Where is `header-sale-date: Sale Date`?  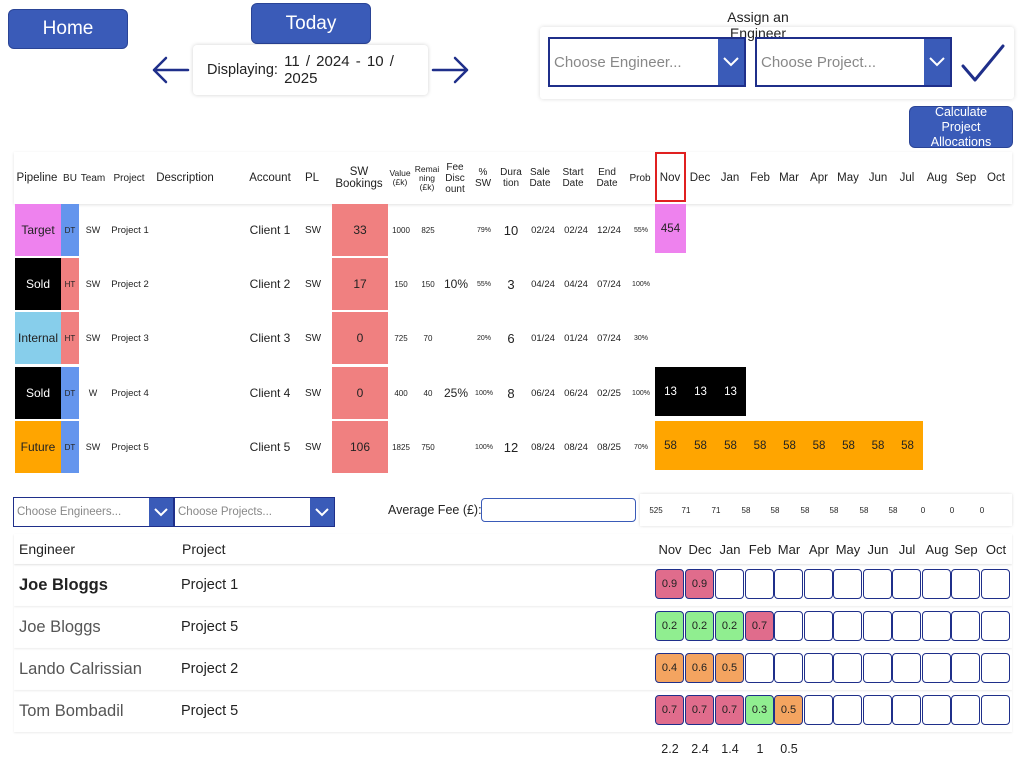
header-sale-date: Sale Date is located at coordinates (540, 178).